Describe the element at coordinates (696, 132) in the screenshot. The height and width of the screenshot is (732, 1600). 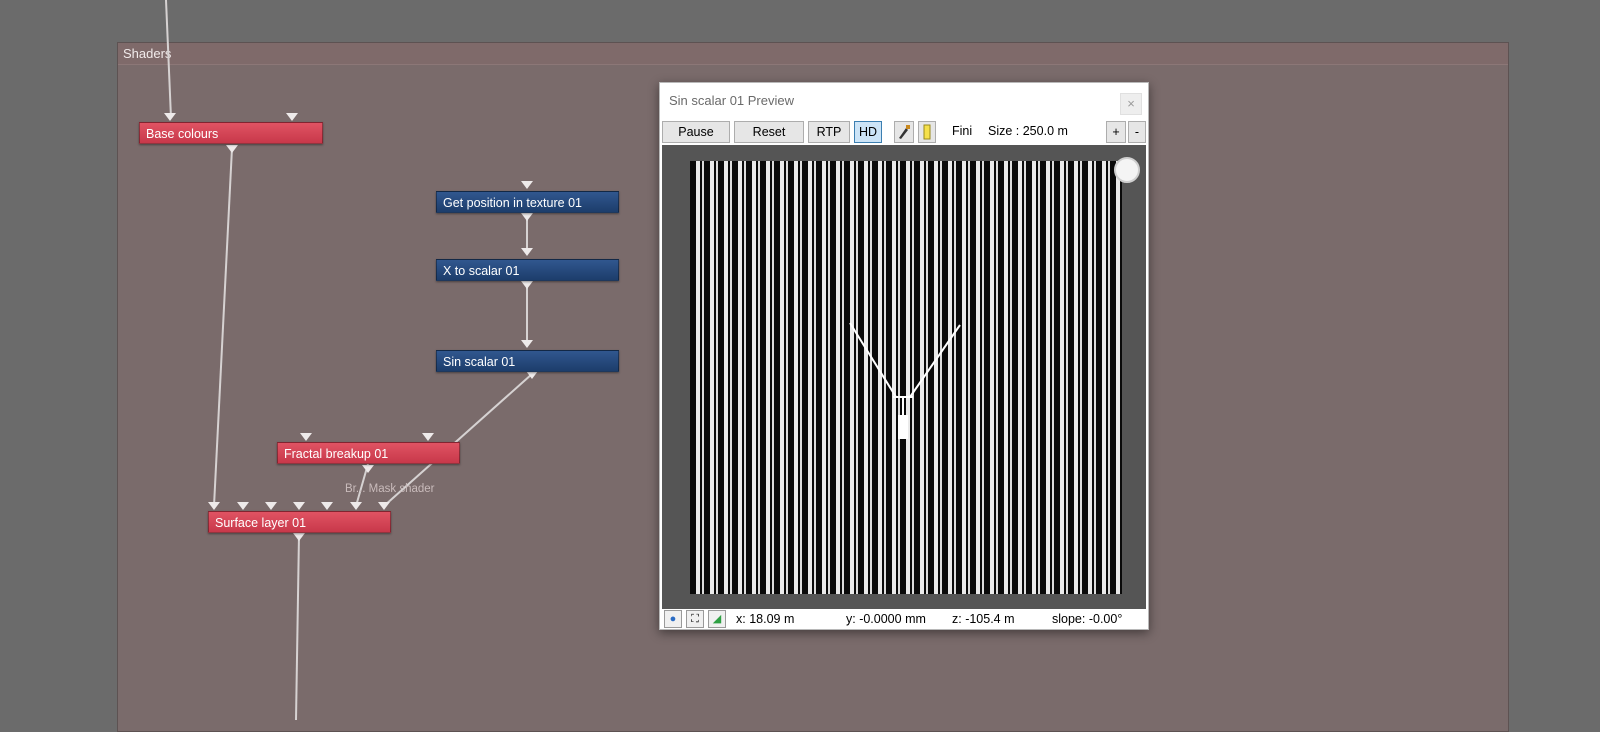
I see `pause-button: Pause` at that location.